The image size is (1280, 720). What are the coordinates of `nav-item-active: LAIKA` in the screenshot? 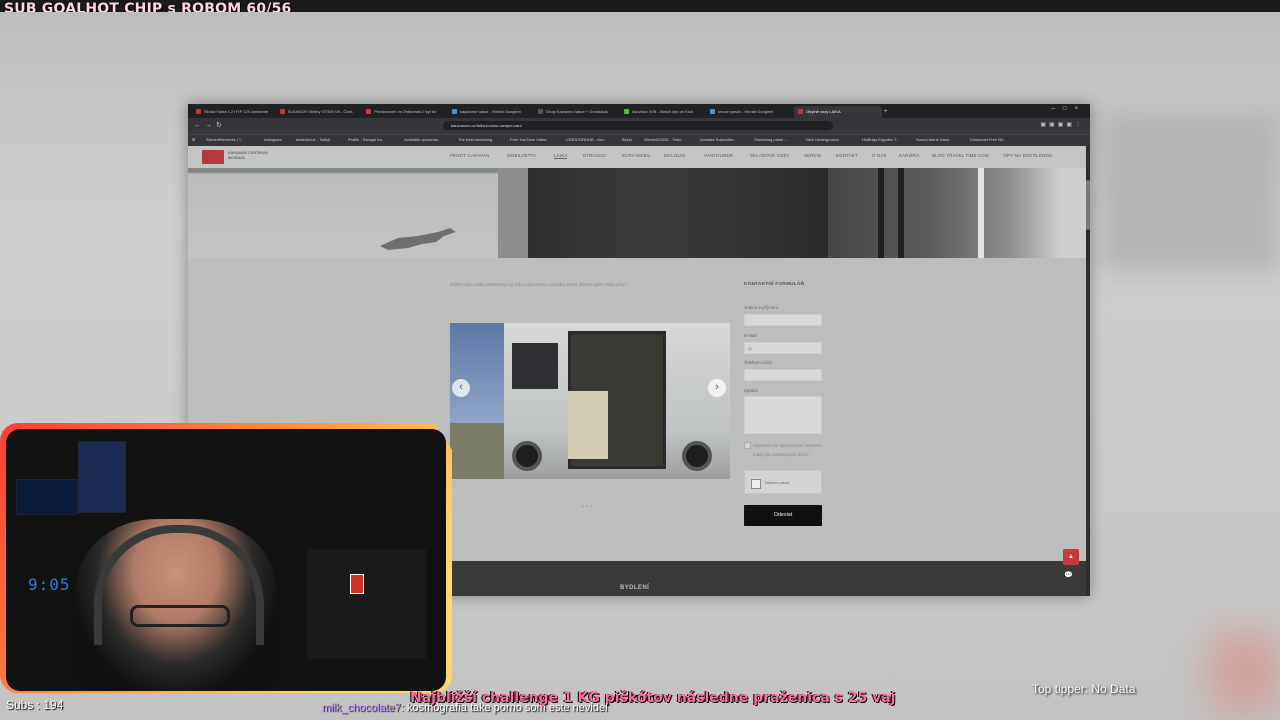 It's located at (561, 156).